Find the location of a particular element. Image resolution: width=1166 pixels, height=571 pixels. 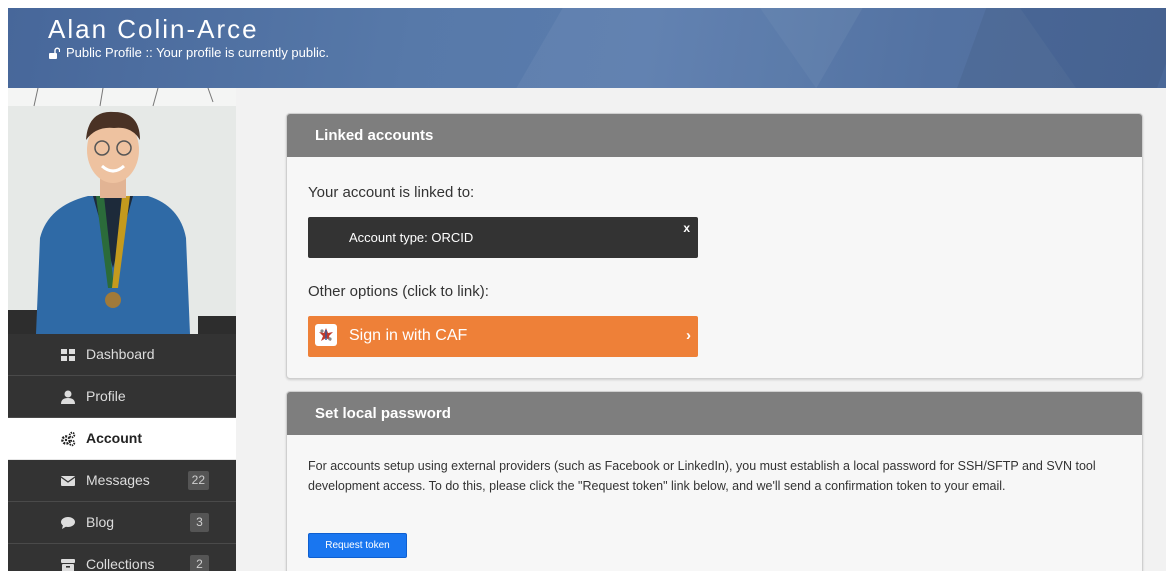

chevron-right-icon: › is located at coordinates (688, 335).